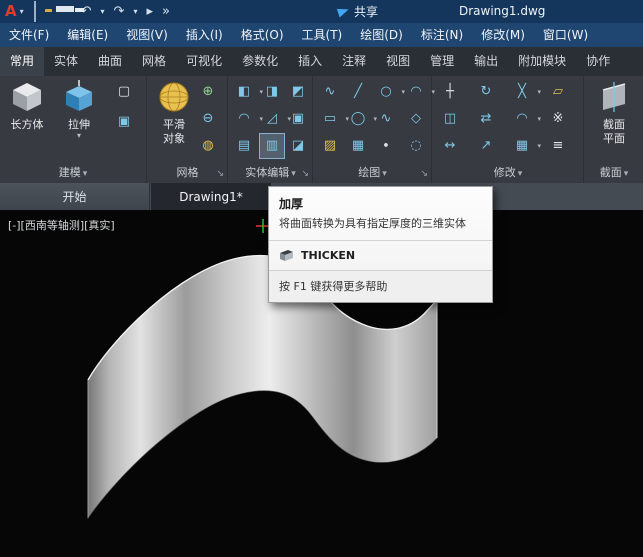 This screenshot has height=557, width=643. I want to click on extrude-button: 拉伸 ▾, so click(79, 110).